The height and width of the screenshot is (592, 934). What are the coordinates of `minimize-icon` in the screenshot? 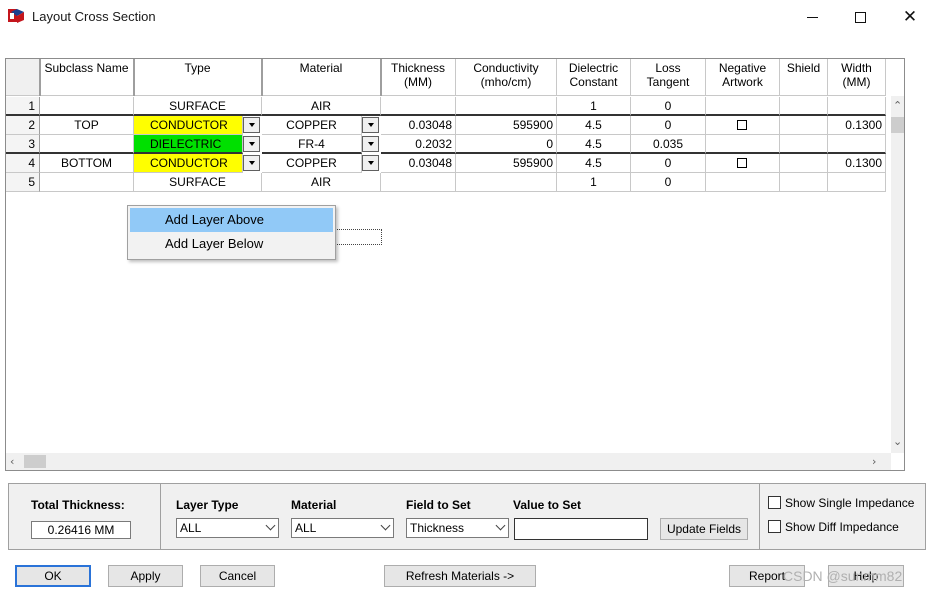 It's located at (812, 17).